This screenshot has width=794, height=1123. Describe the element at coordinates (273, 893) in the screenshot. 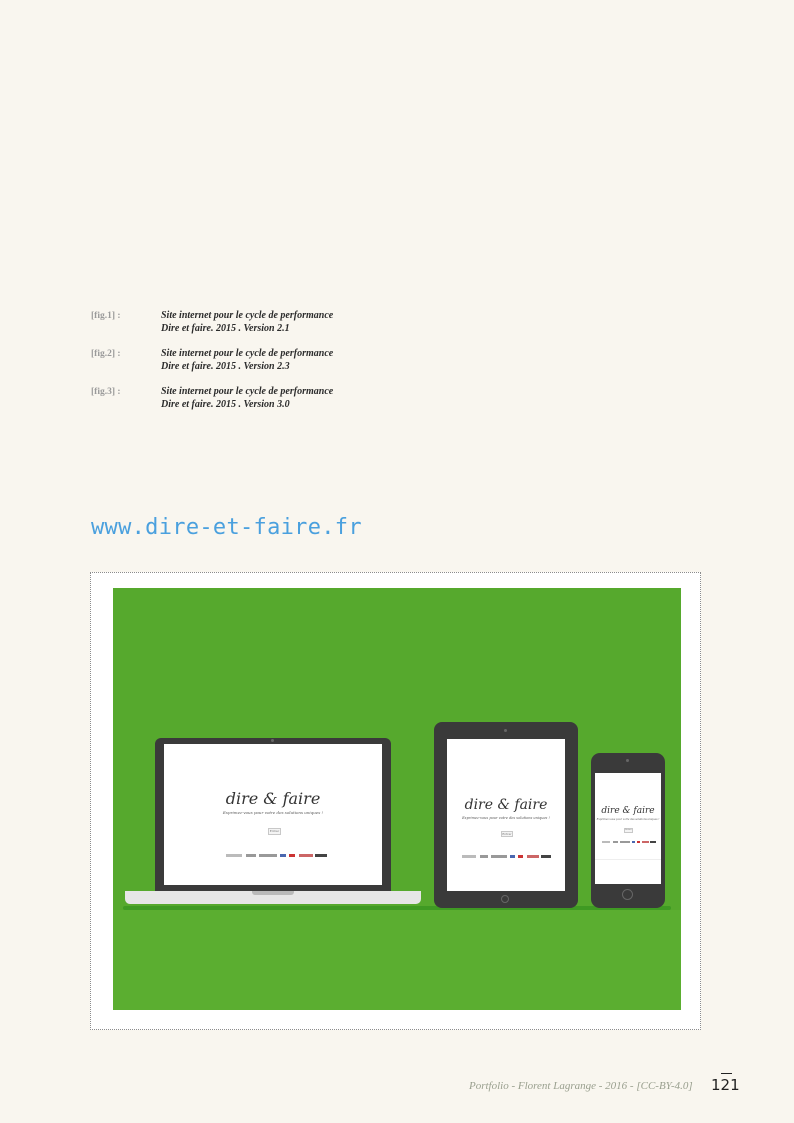

I see `laptop-notch` at that location.